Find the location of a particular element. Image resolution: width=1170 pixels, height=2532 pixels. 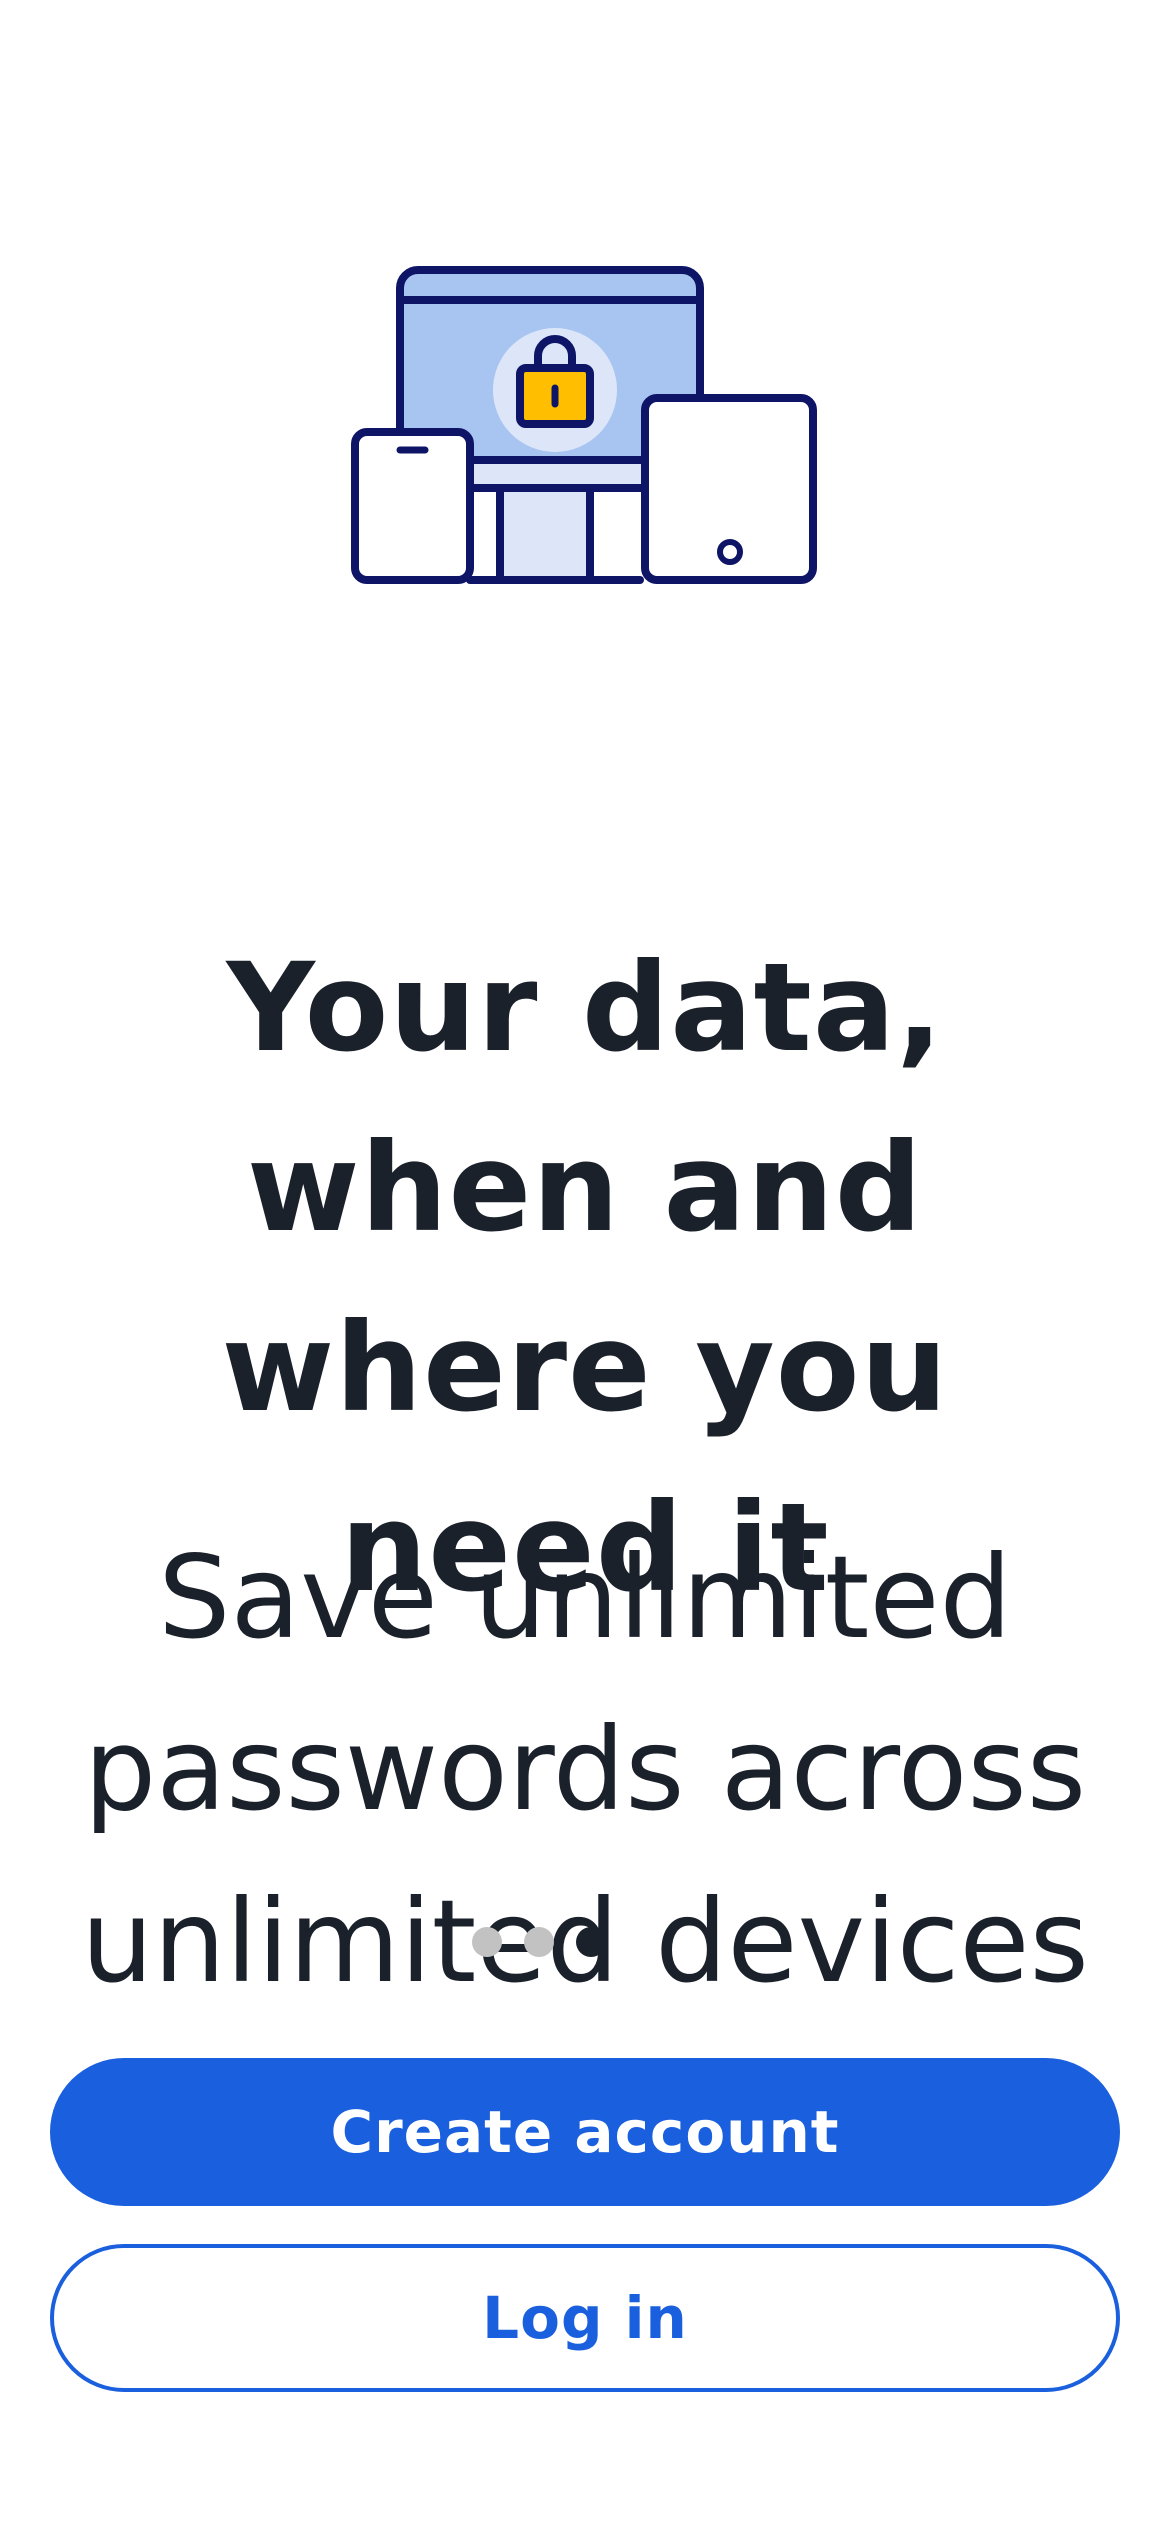

create-account-button: Create account is located at coordinates (585, 2132).